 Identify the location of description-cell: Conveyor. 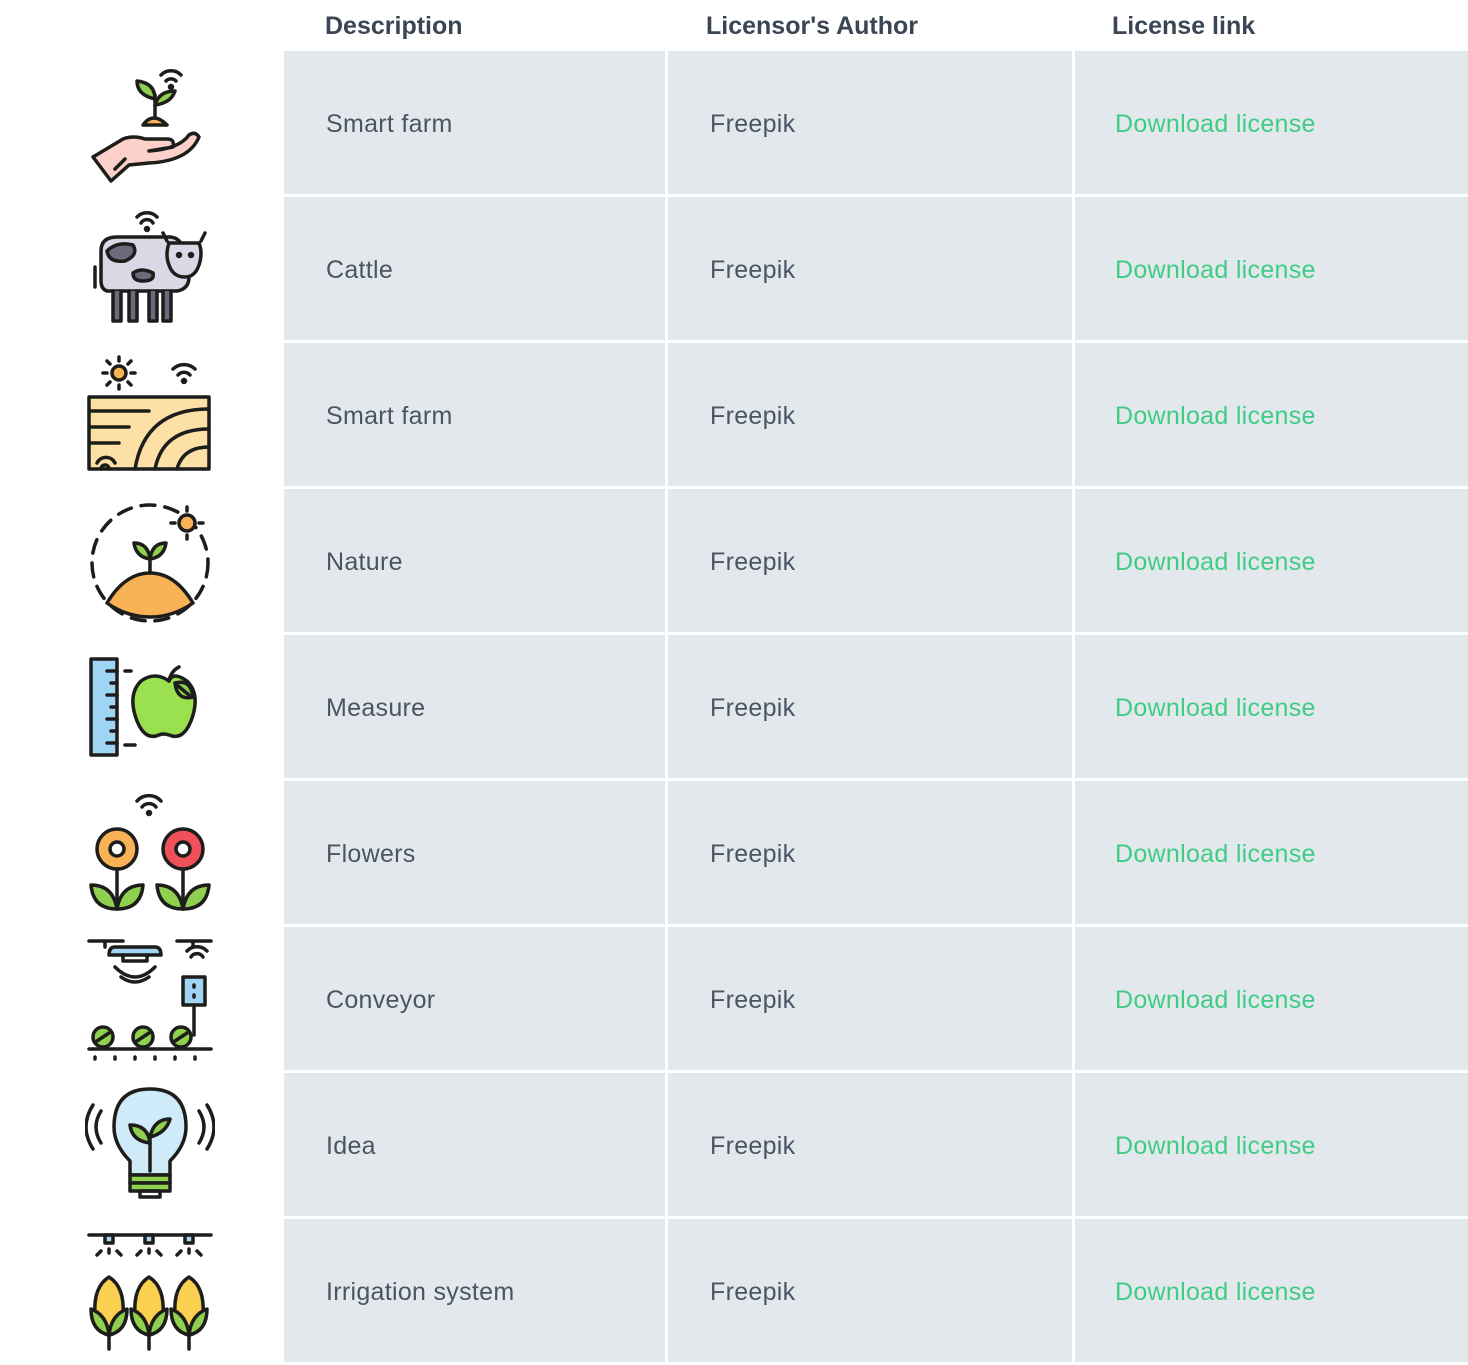
(474, 998).